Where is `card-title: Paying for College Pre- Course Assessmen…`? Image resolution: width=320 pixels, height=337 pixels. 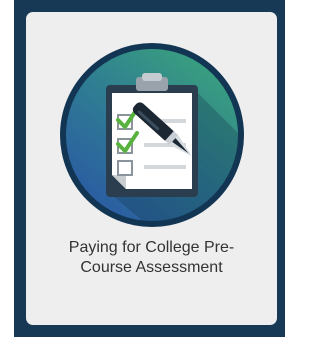 card-title: Paying for College Pre- Course Assessmen… is located at coordinates (151, 258).